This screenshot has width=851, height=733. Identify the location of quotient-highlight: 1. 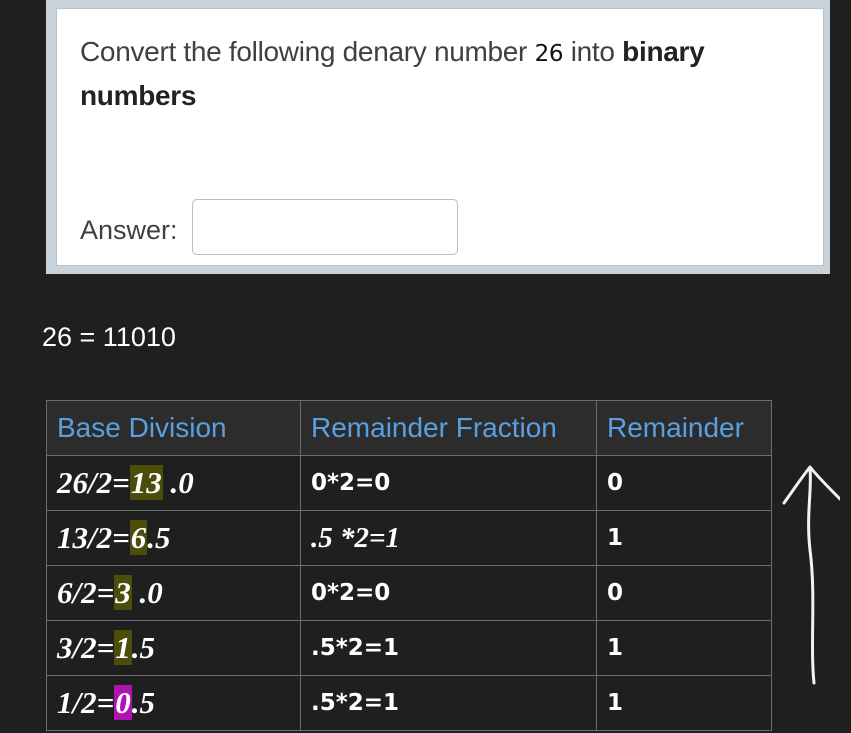
(123, 647).